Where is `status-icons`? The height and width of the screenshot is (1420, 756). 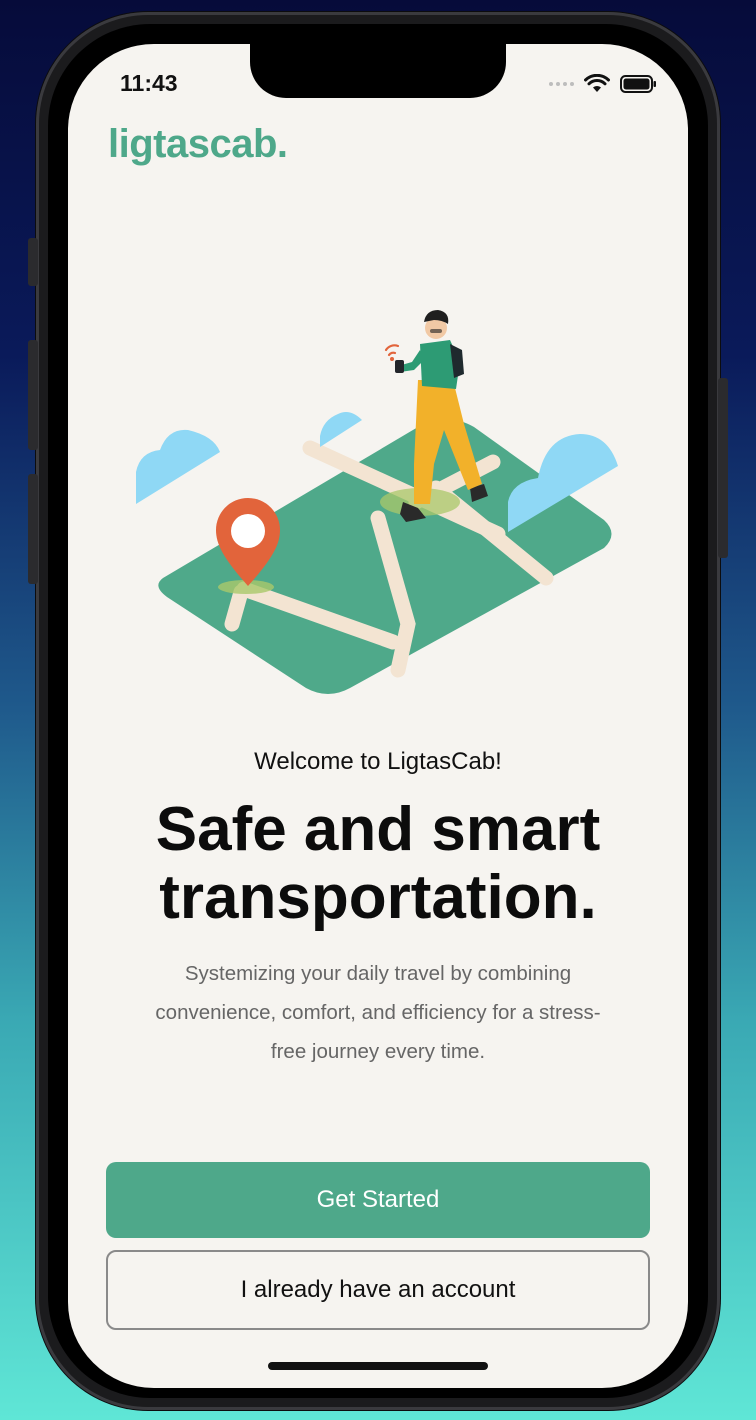
status-icons is located at coordinates (603, 84).